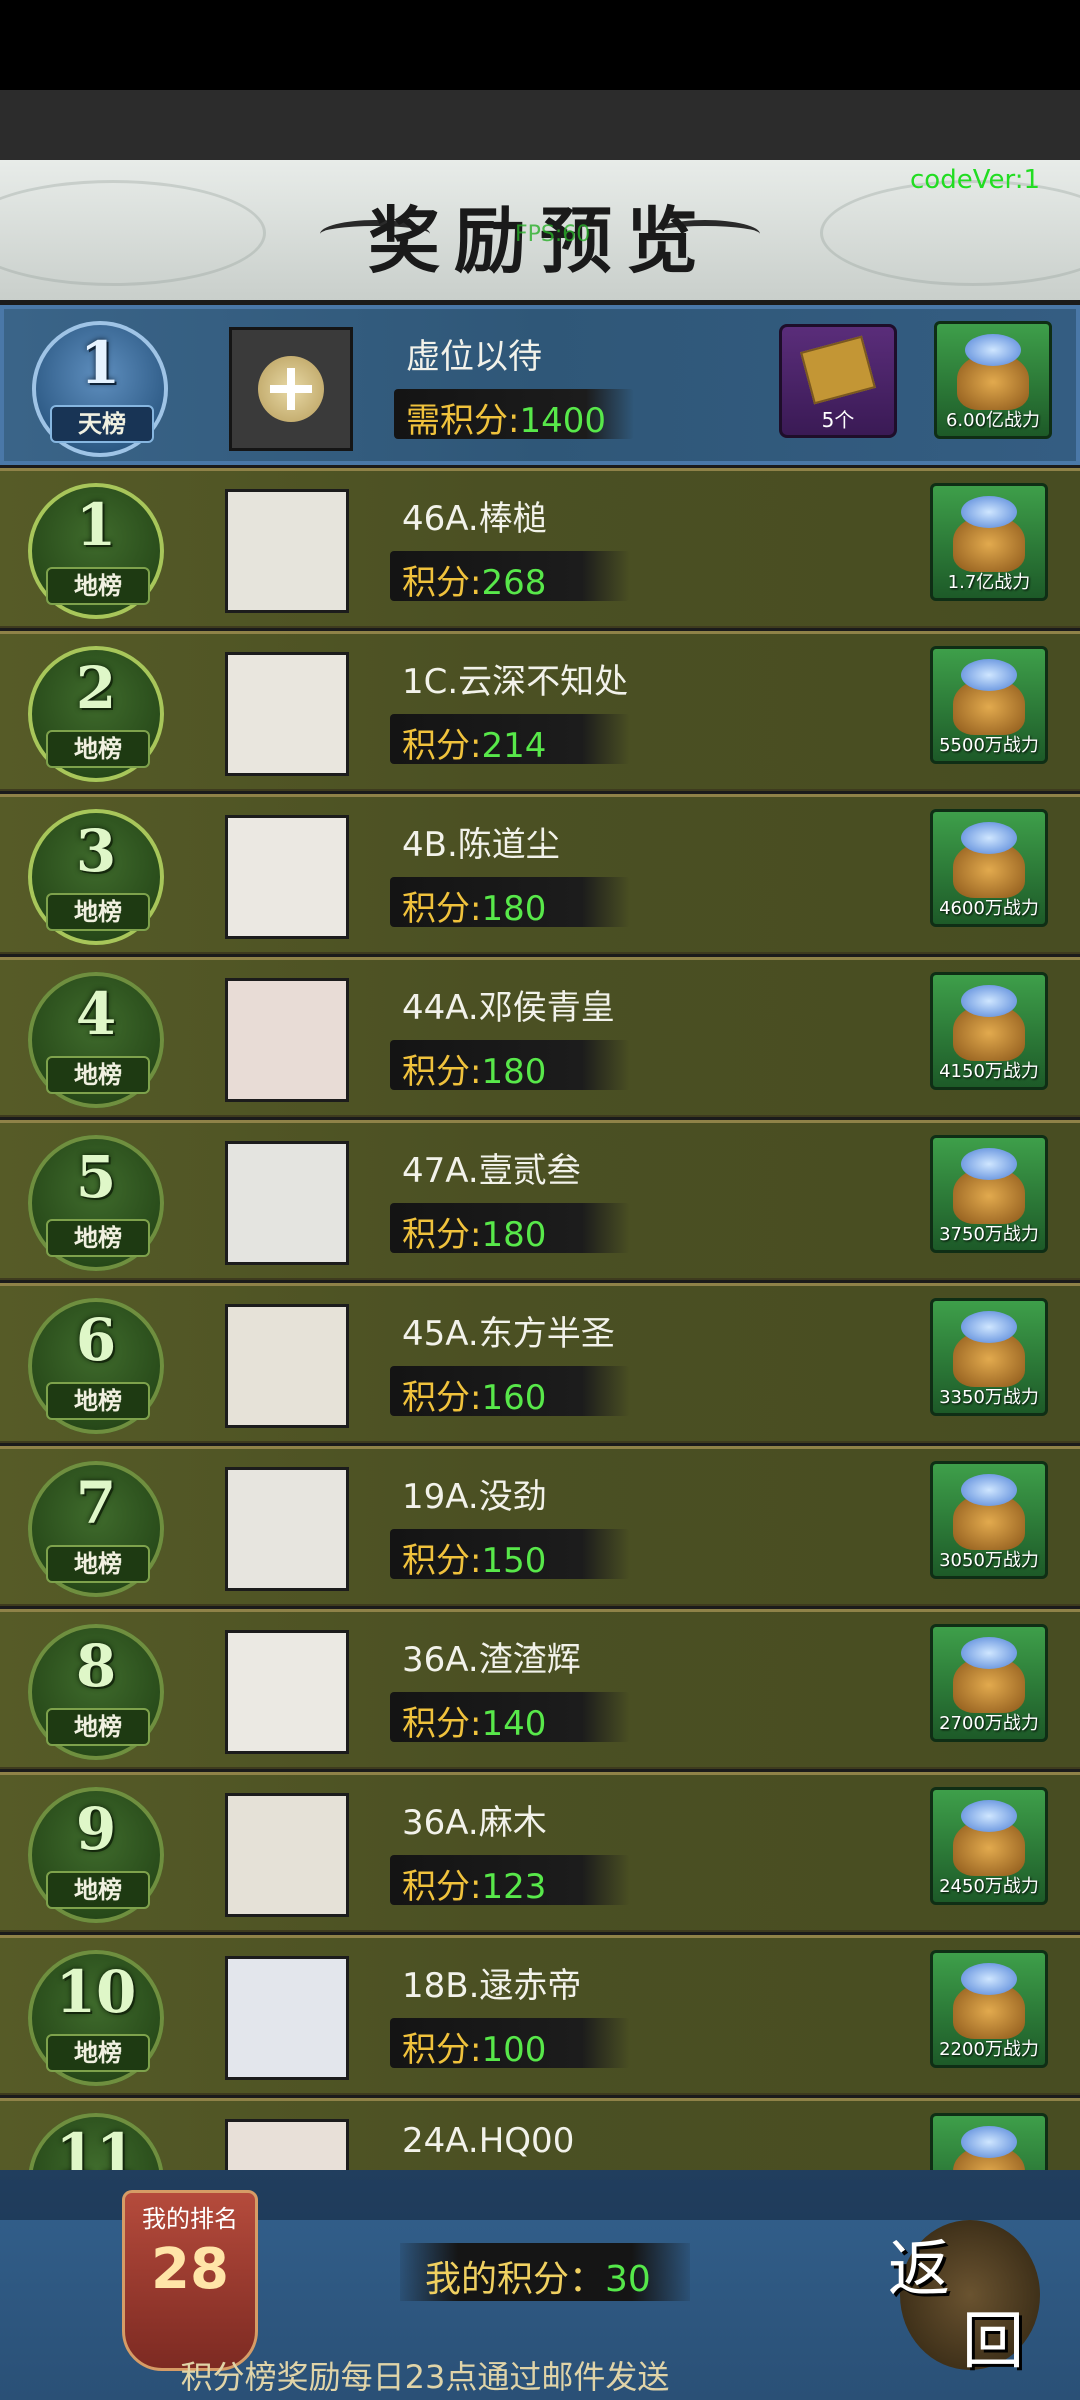 The image size is (1080, 2400). I want to click on power-reward-item: 3050万战力, so click(989, 1520).